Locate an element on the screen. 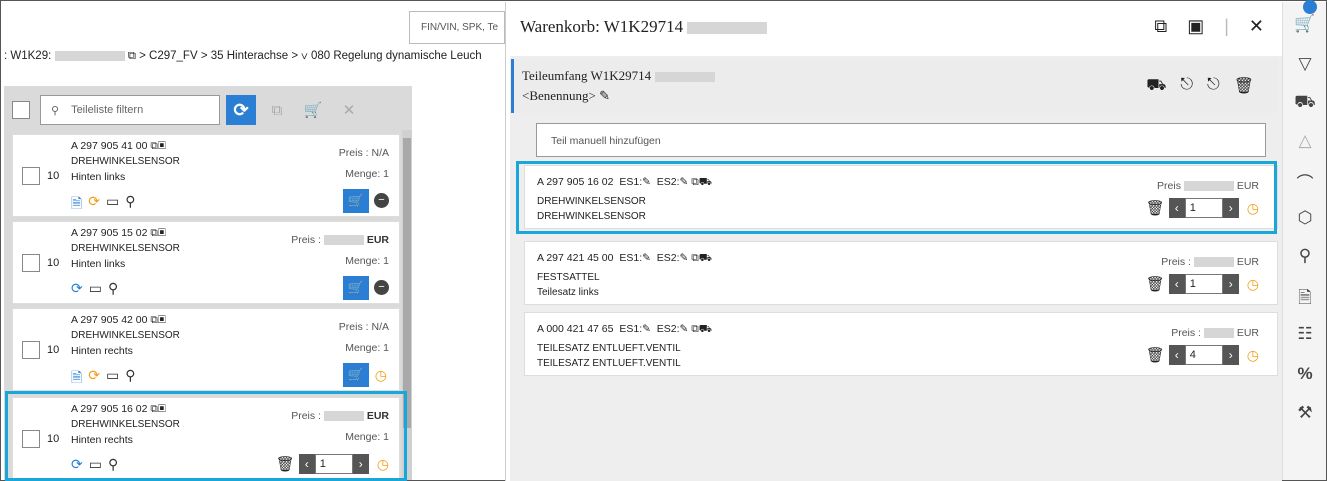 The width and height of the screenshot is (1327, 481). cart-icon: 🛒 is located at coordinates (1305, 24).